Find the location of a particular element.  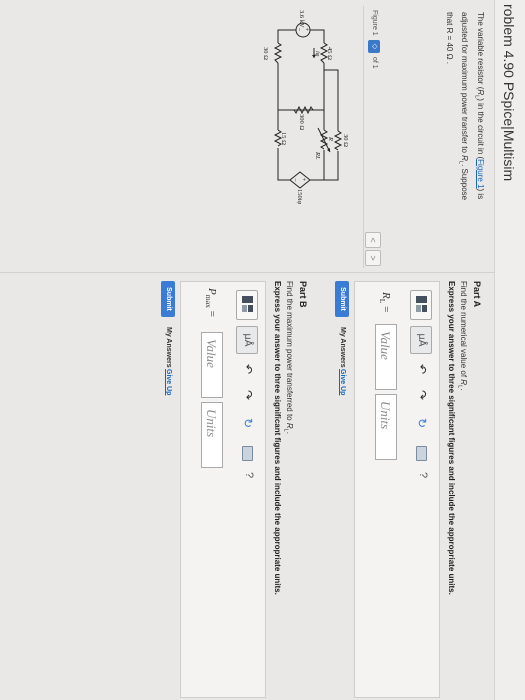

resistor-15-label: 15 Ω is located at coordinates (283, 138).